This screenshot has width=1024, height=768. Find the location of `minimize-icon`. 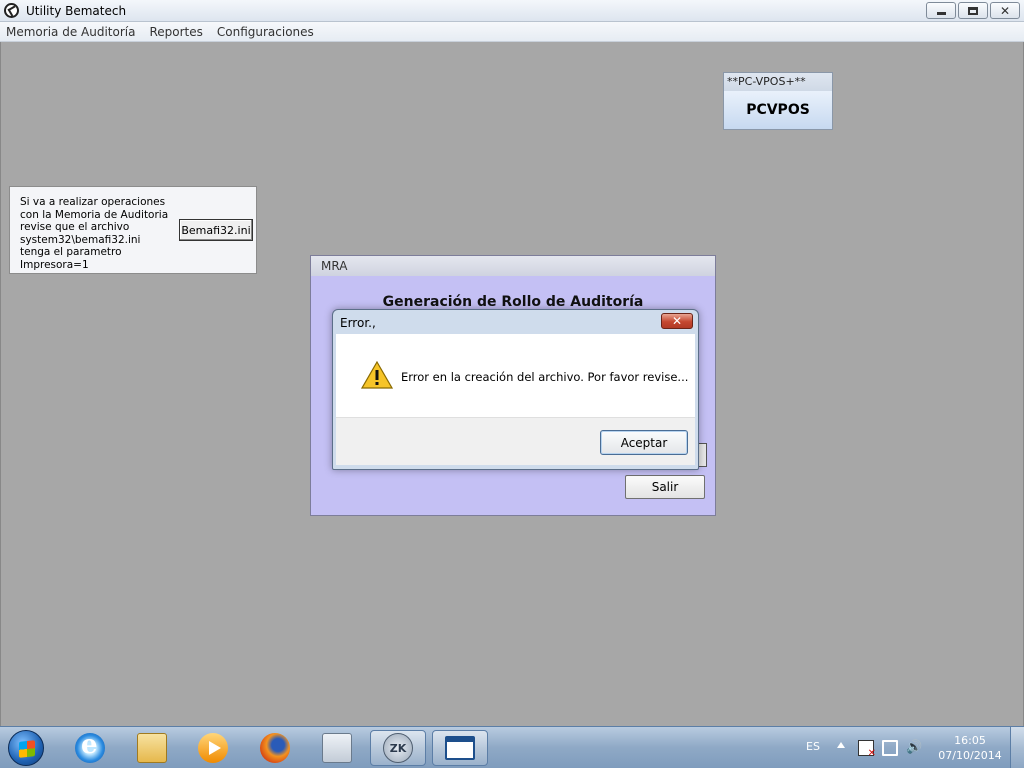

minimize-icon is located at coordinates (941, 13).